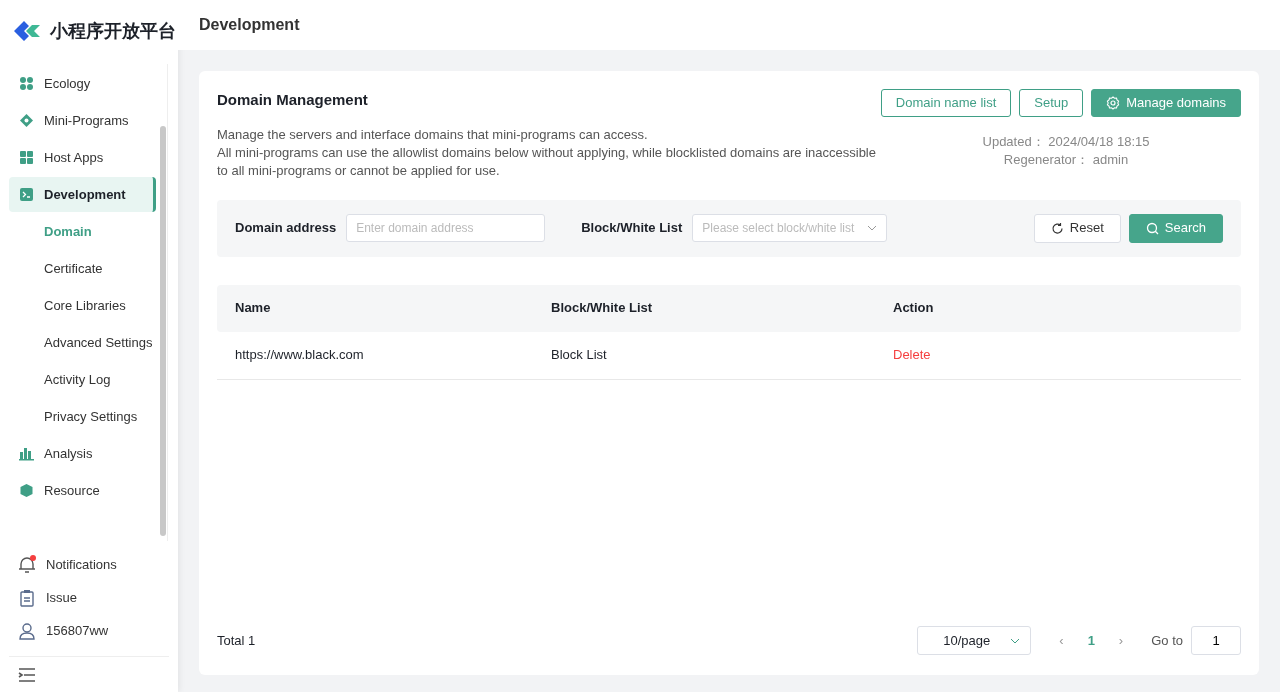 The width and height of the screenshot is (1280, 692). I want to click on page-title: Development, so click(729, 25).